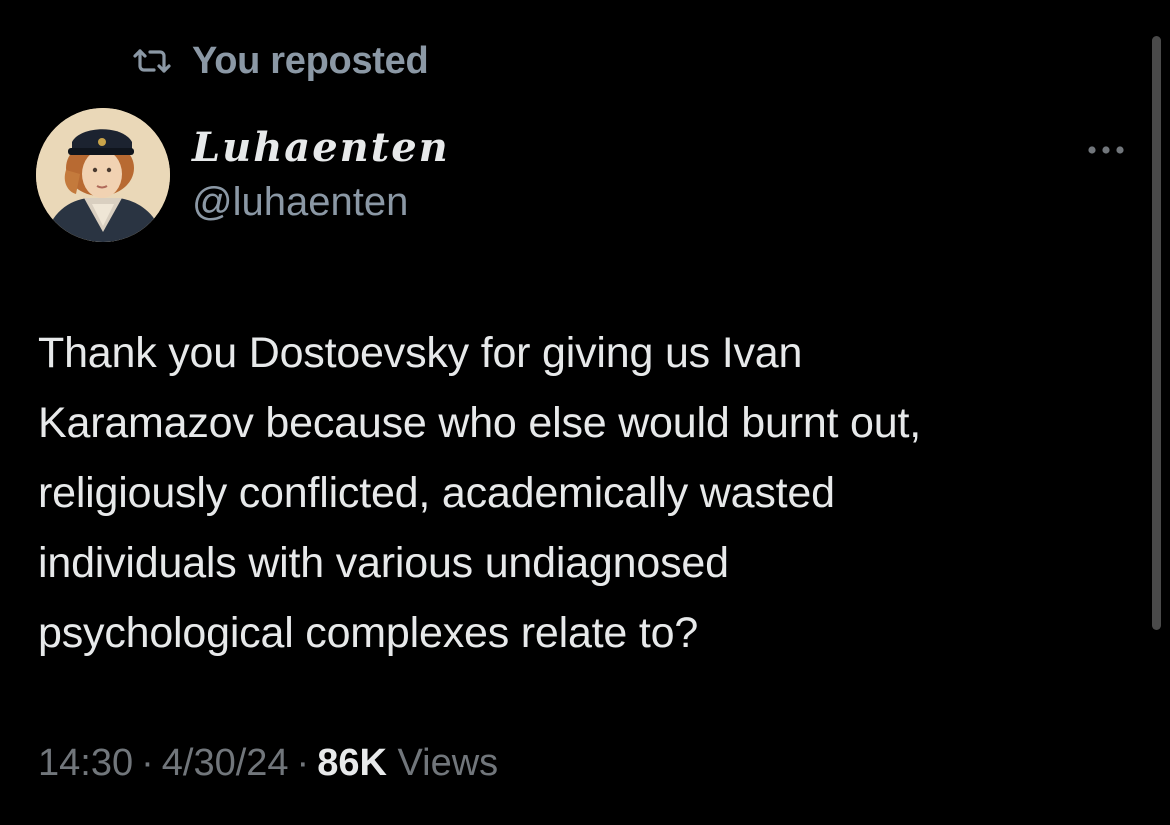 The height and width of the screenshot is (825, 1170). What do you see at coordinates (383, 563) in the screenshot?
I see `tweet-text-line: individuals with various undiagnosed` at bounding box center [383, 563].